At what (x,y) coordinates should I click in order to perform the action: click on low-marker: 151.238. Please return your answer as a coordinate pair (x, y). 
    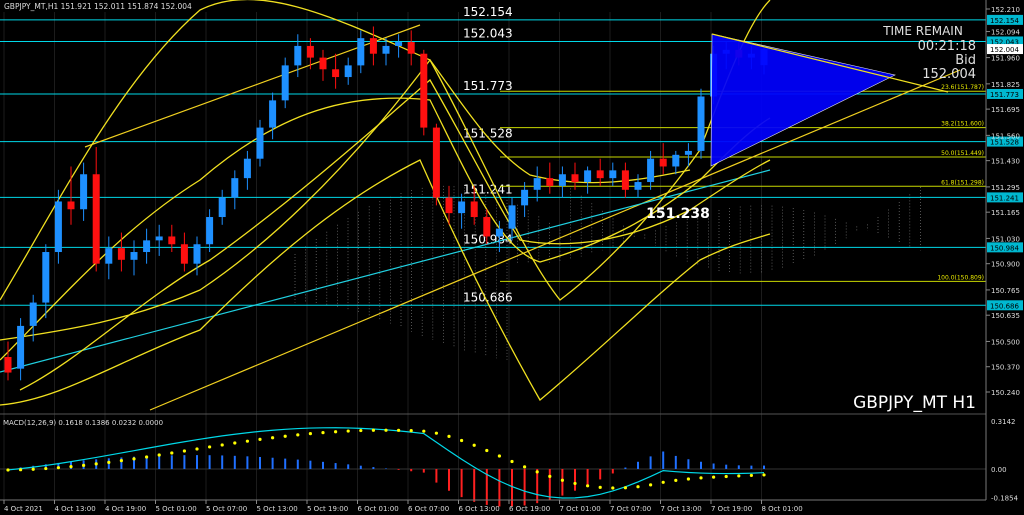
    Looking at the image, I should click on (678, 214).